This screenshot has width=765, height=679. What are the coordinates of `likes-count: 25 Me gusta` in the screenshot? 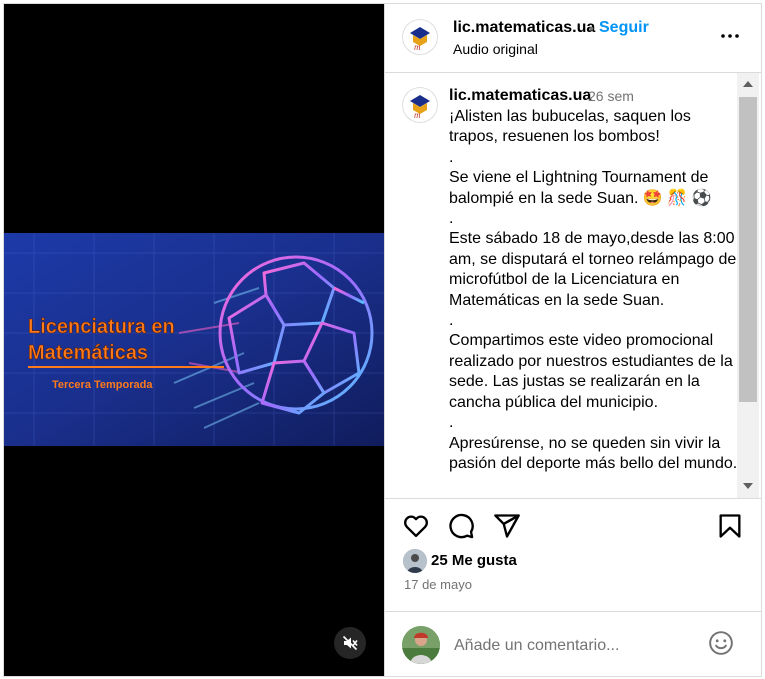 It's located at (474, 560).